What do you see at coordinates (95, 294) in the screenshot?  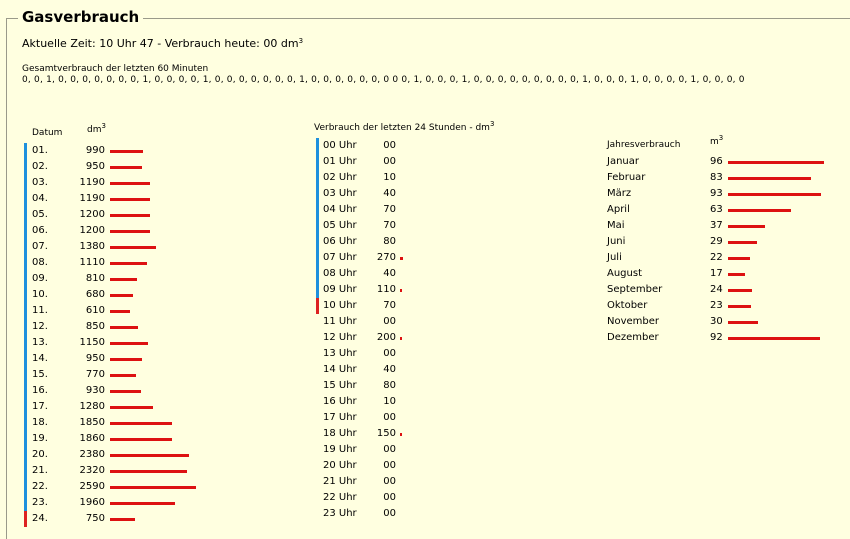 I see `daily-row-value: 680` at bounding box center [95, 294].